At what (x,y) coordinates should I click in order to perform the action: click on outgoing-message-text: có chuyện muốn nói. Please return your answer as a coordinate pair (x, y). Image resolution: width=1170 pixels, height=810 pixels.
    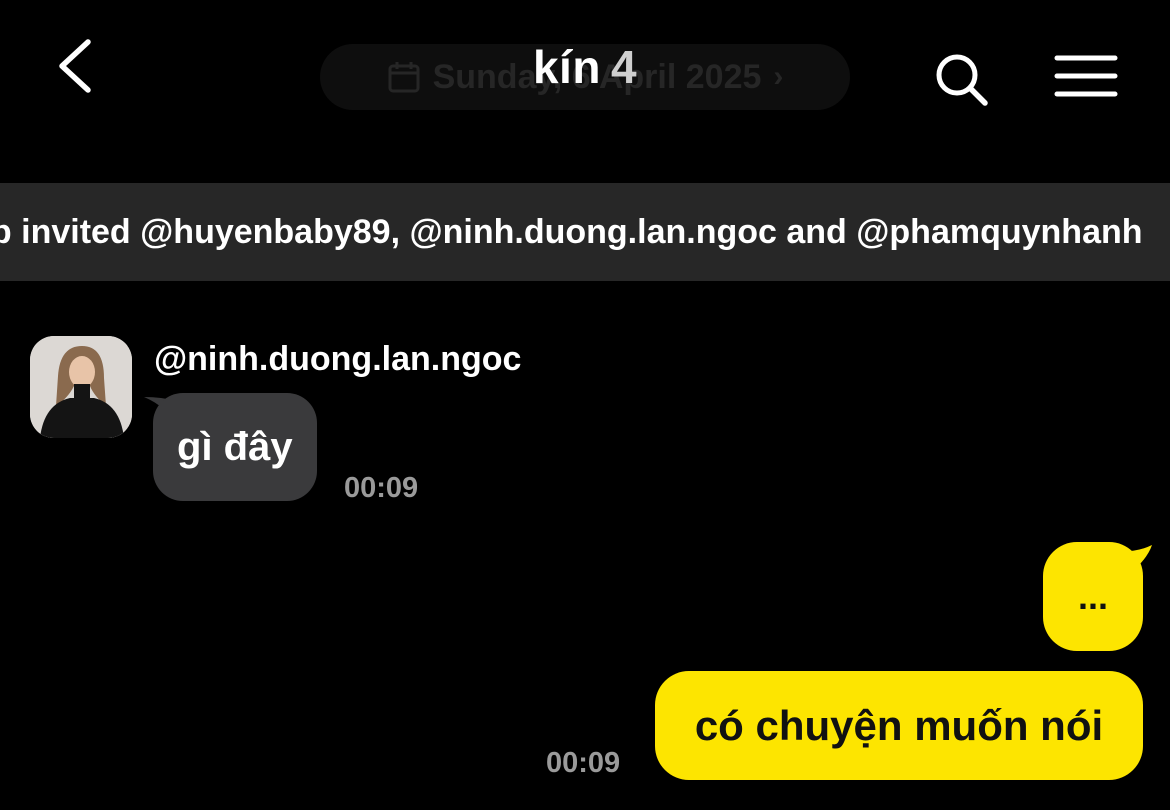
    Looking at the image, I should click on (899, 725).